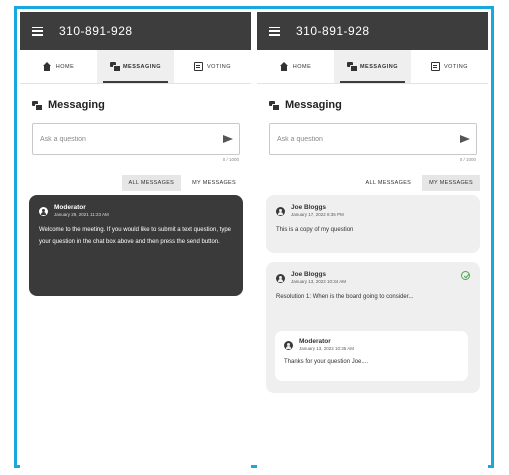  I want to click on moderator-avatar-icon, so click(288, 345).